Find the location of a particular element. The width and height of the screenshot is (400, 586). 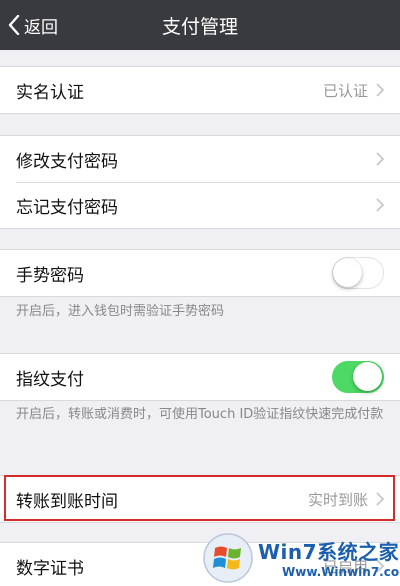

verify-status: 已认证 is located at coordinates (345, 90).